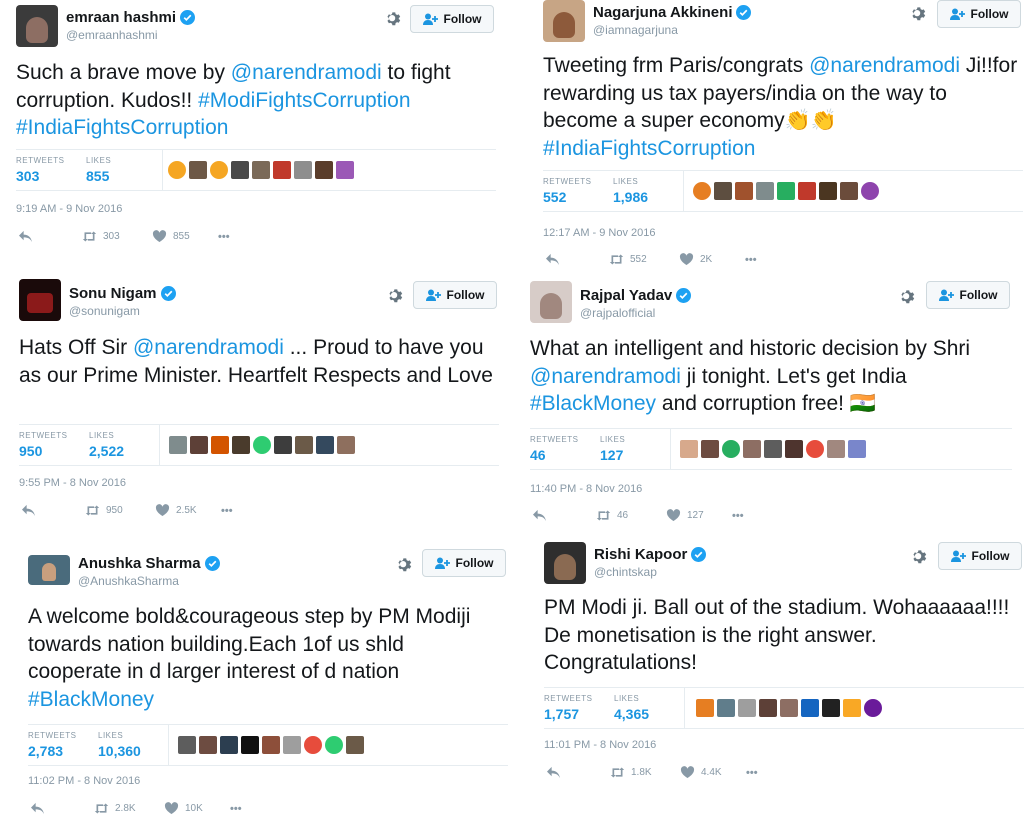  I want to click on like-button: 855, so click(185, 236).